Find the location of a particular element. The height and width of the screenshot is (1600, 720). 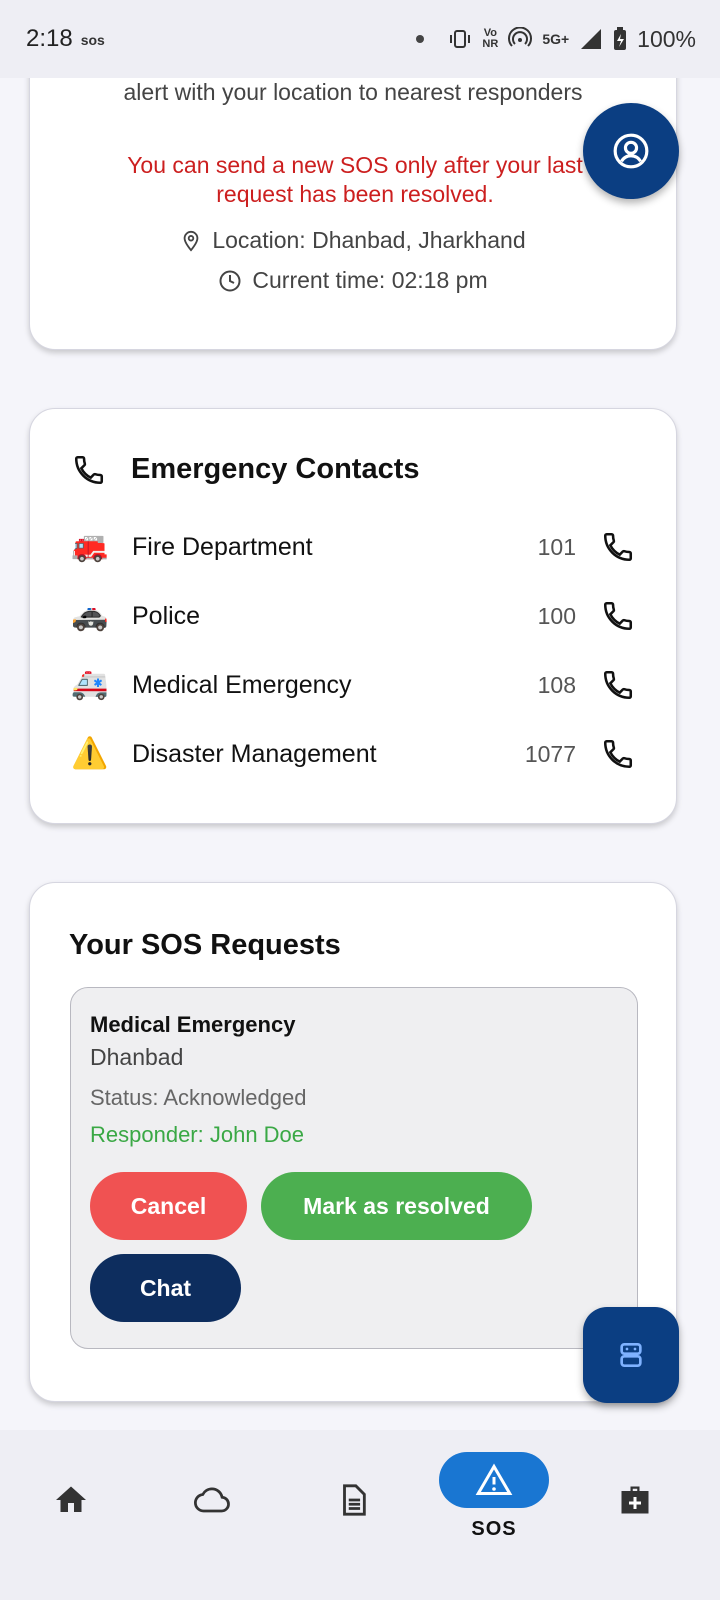

contact-row-disaster: ⚠️ Disaster Management 1077 is located at coordinates (353, 754).